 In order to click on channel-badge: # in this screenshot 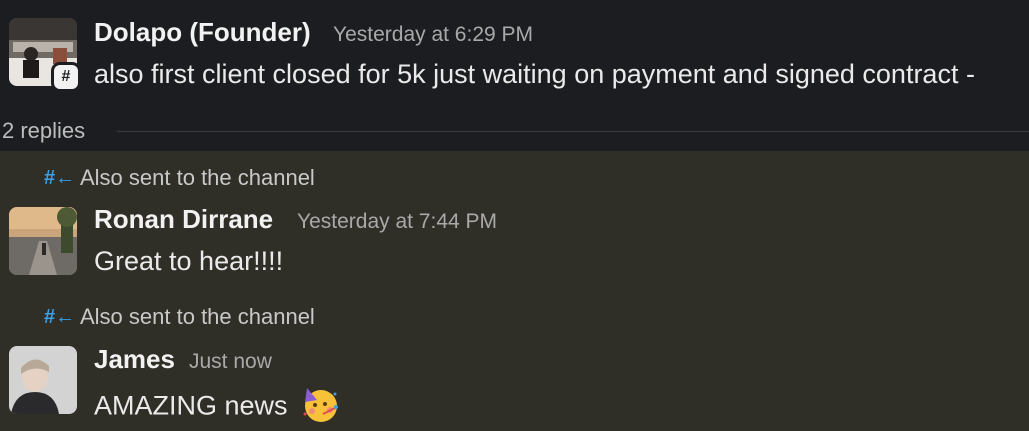, I will do `click(66, 77)`.